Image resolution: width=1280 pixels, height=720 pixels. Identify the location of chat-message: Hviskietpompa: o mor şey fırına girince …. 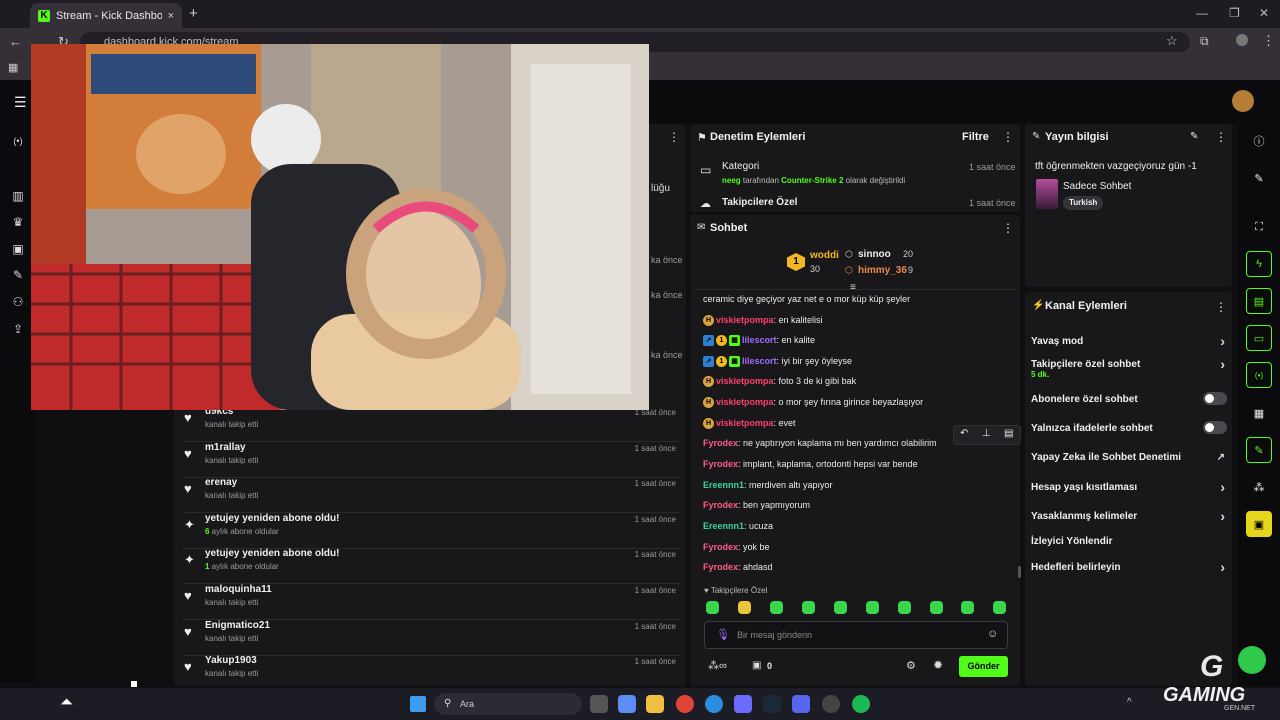
(813, 403).